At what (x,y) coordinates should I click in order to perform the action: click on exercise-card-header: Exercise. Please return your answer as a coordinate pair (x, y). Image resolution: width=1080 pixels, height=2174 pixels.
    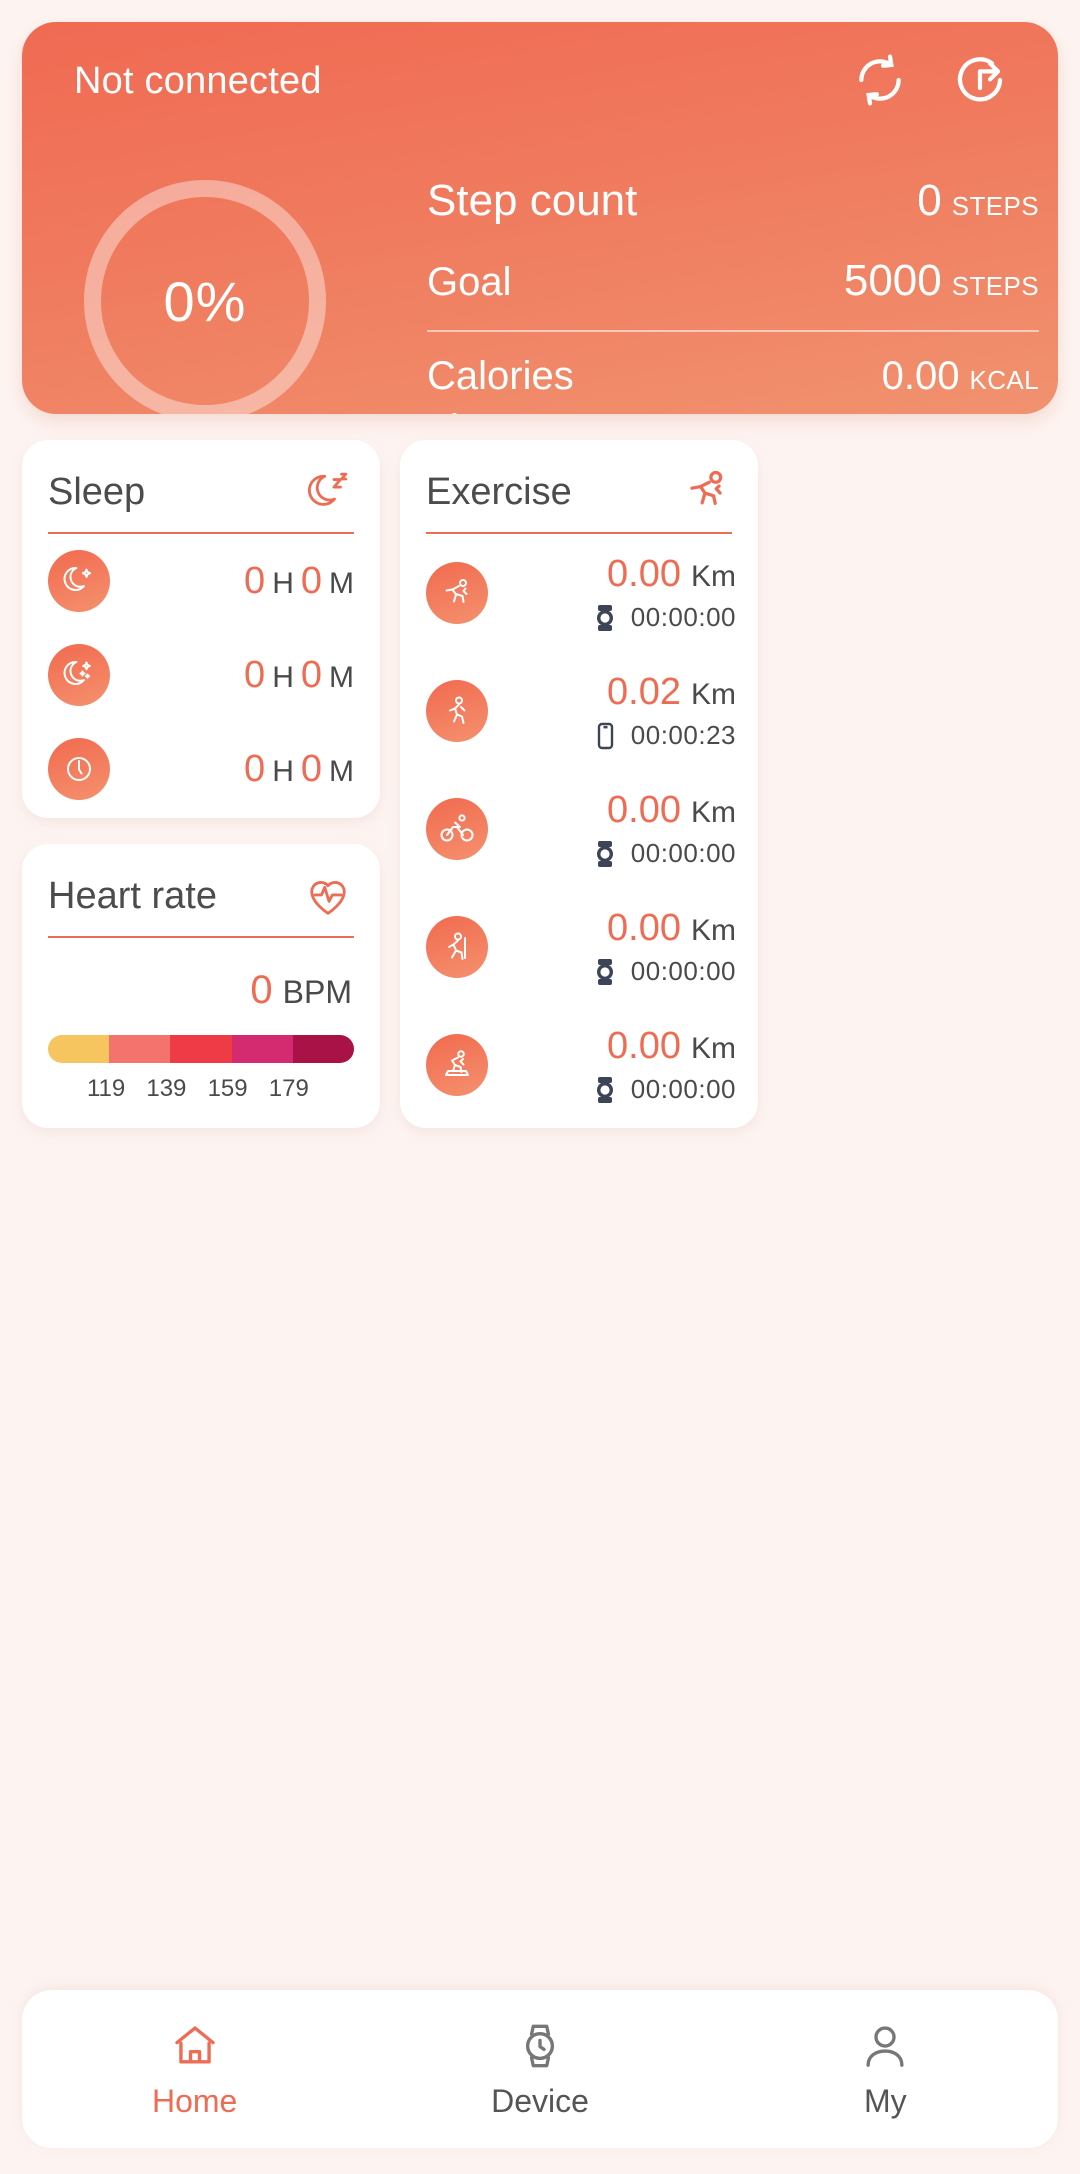
    Looking at the image, I should click on (579, 479).